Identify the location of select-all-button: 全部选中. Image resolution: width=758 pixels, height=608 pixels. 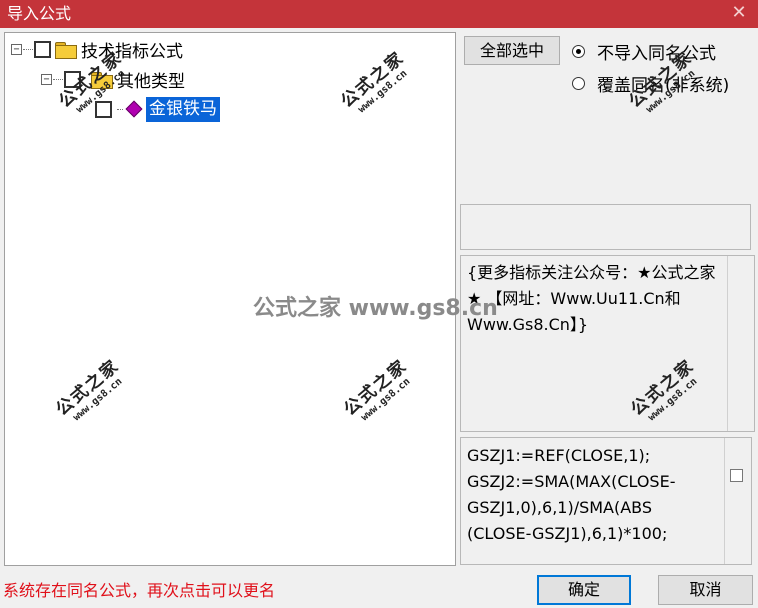
(512, 50).